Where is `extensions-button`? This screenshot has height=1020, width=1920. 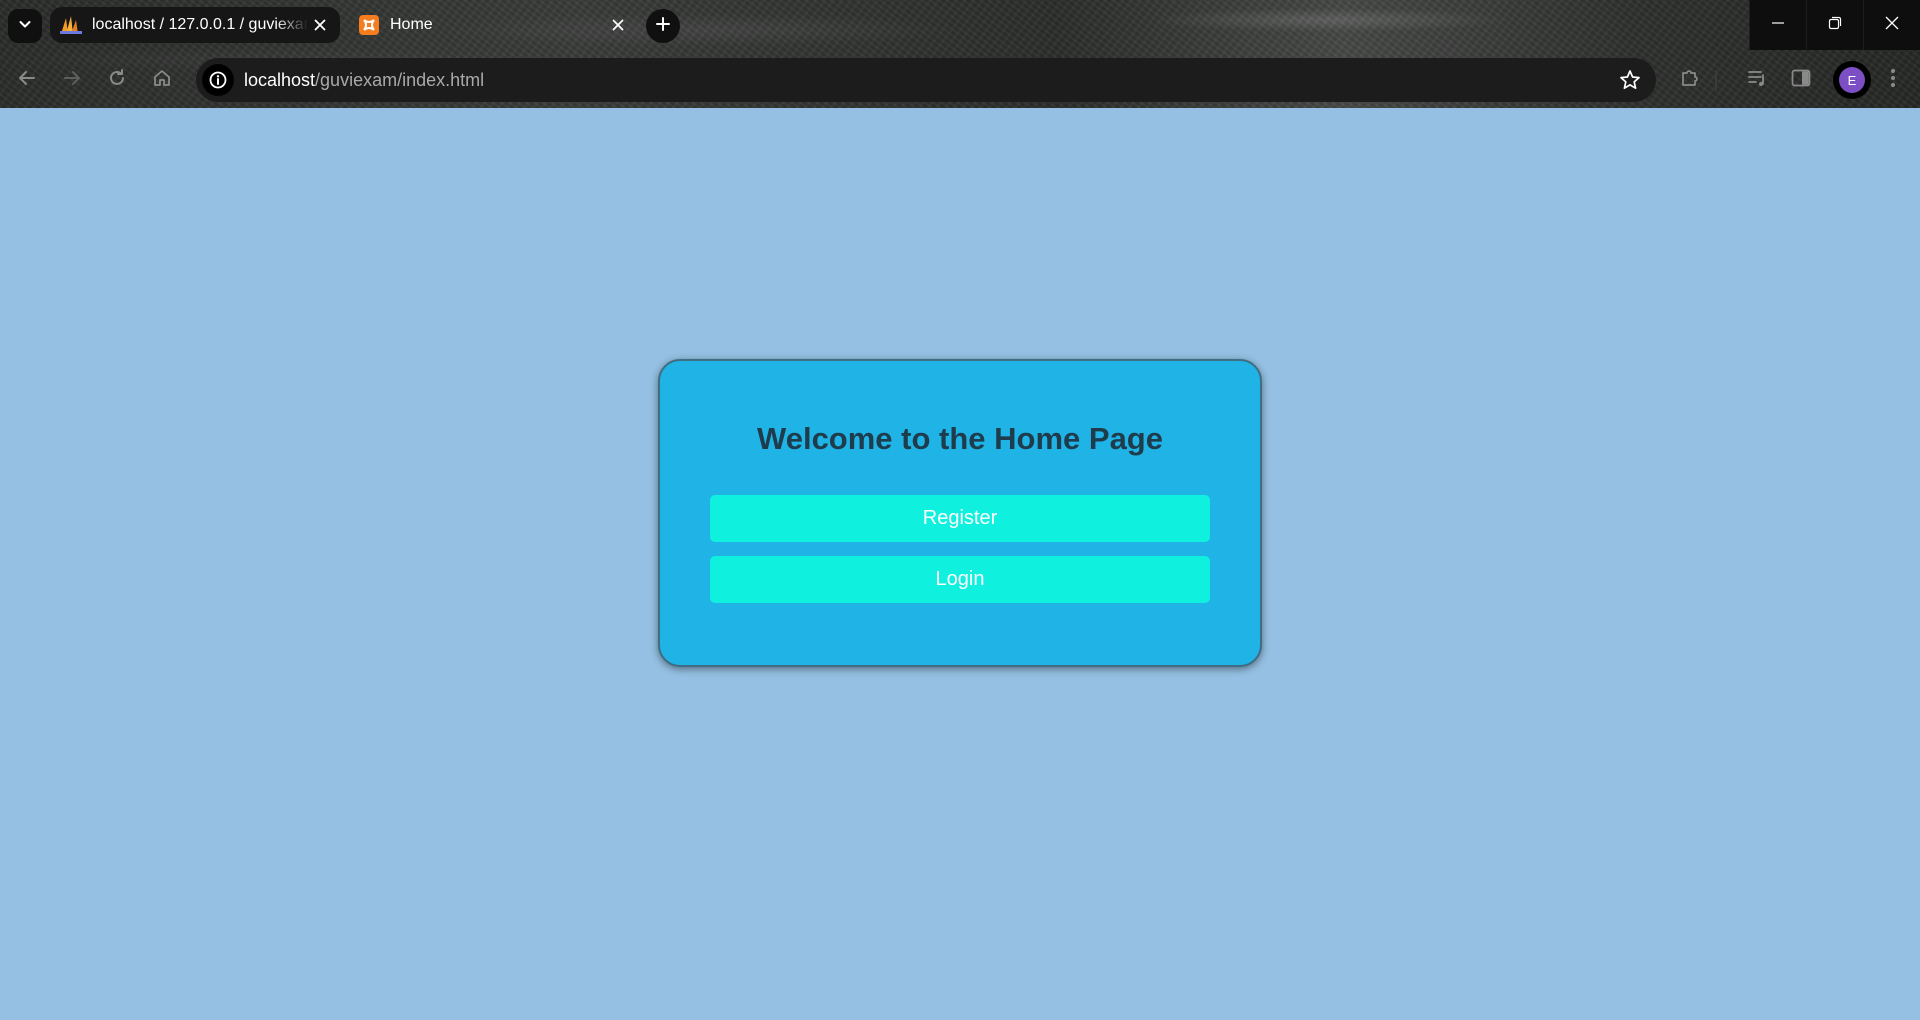
extensions-button is located at coordinates (1690, 80).